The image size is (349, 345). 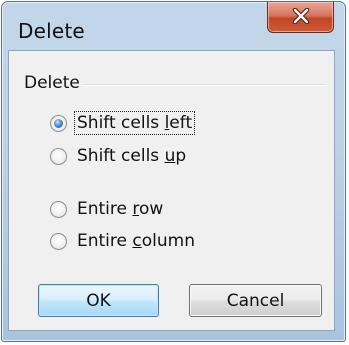 What do you see at coordinates (136, 241) in the screenshot?
I see `option-label-entire-column: Entire column` at bounding box center [136, 241].